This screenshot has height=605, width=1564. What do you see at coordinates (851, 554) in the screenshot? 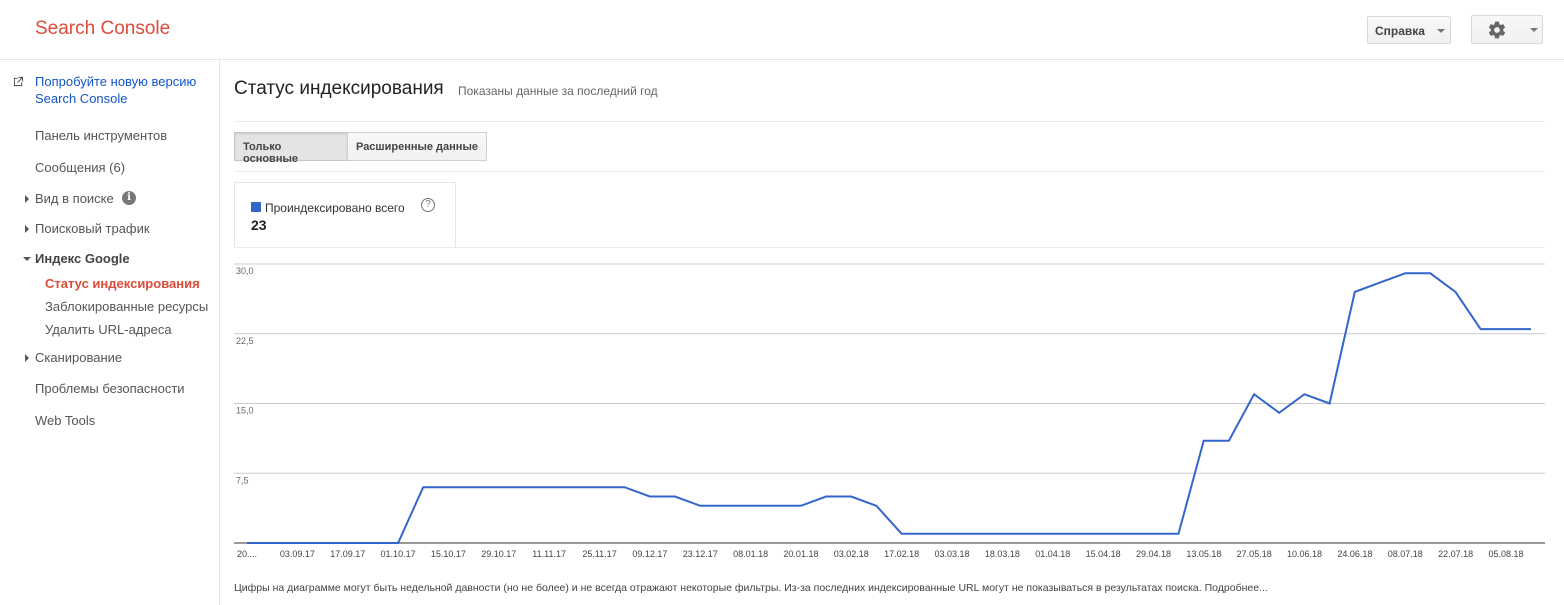
I see `x-tick-label: 03.02.18` at bounding box center [851, 554].